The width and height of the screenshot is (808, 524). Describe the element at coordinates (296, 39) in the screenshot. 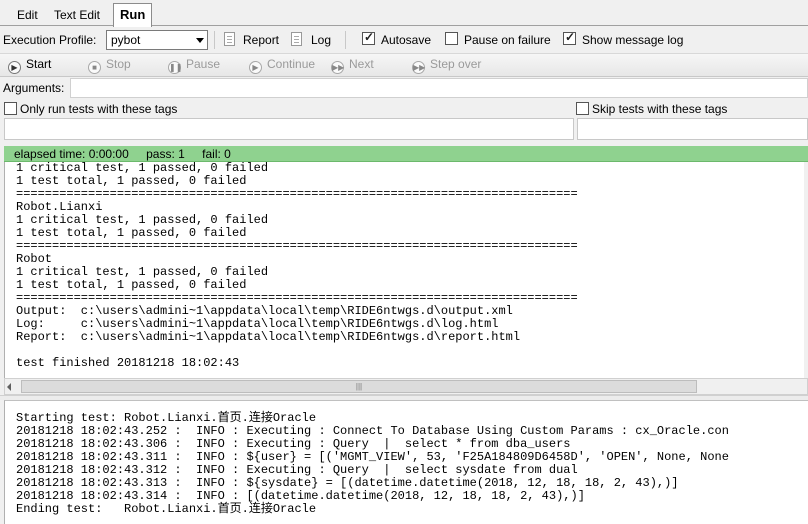

I see `log-document-icon` at that location.